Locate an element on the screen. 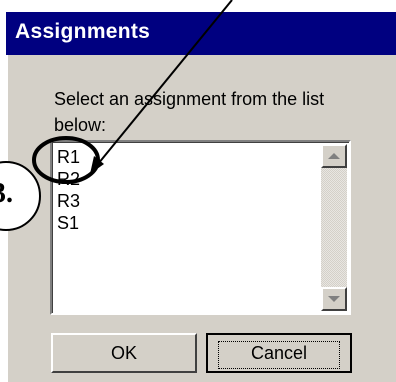  title-bar: Assignments is located at coordinates (201, 33).